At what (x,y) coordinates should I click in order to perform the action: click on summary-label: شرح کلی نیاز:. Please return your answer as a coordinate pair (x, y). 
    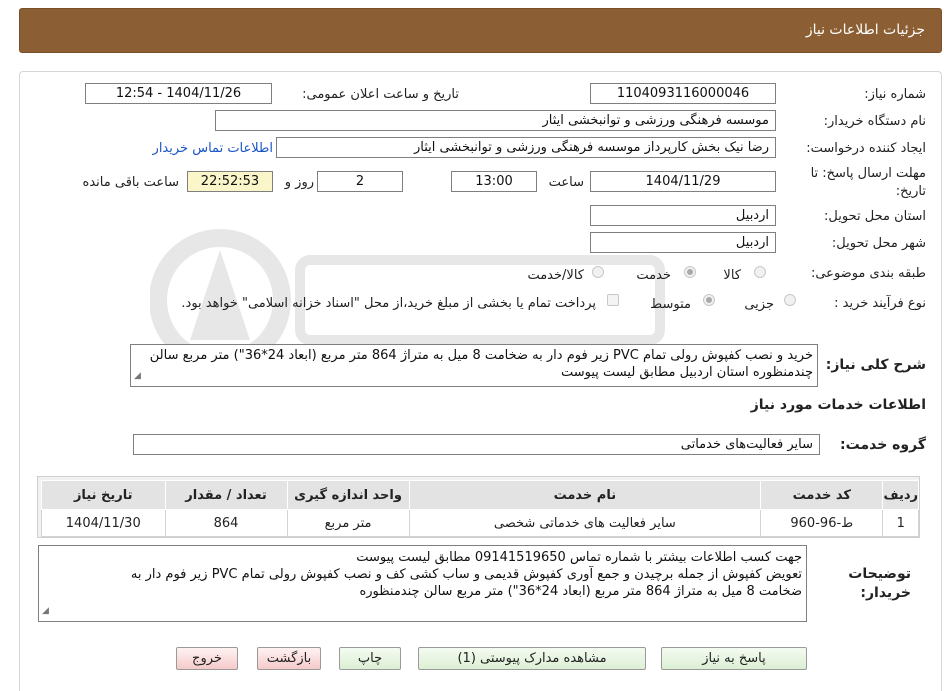
    Looking at the image, I should click on (875, 365).